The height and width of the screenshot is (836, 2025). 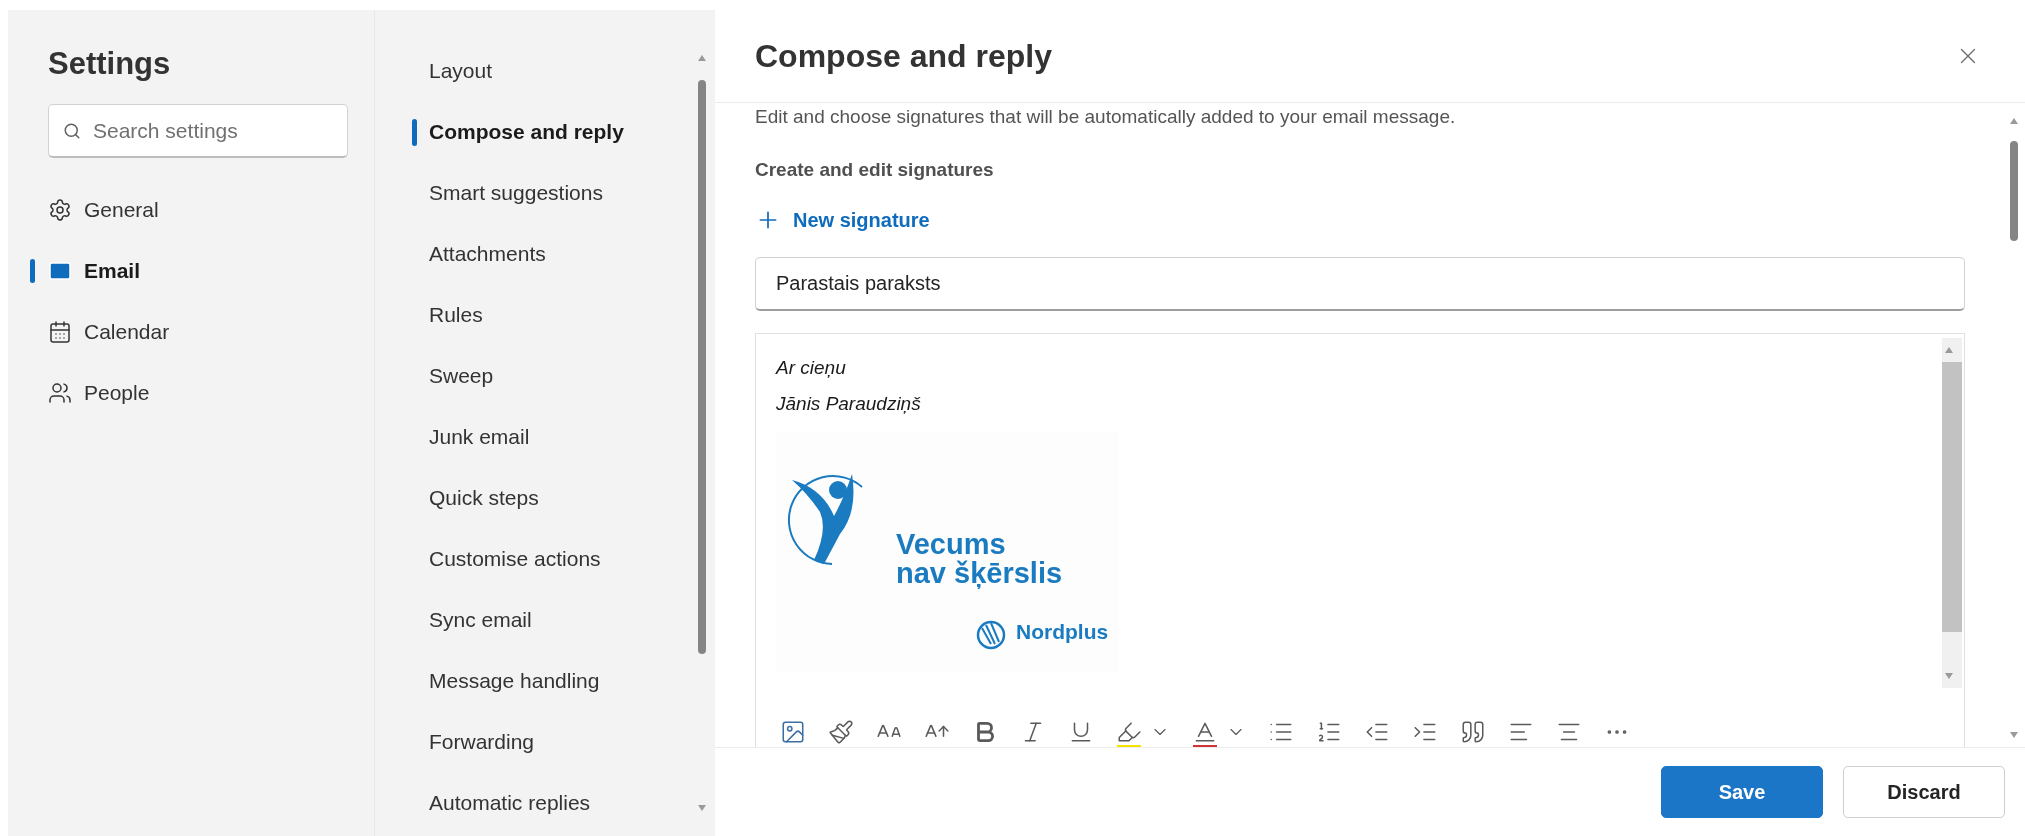 I want to click on nav-item: Customise actions, so click(x=563, y=558).